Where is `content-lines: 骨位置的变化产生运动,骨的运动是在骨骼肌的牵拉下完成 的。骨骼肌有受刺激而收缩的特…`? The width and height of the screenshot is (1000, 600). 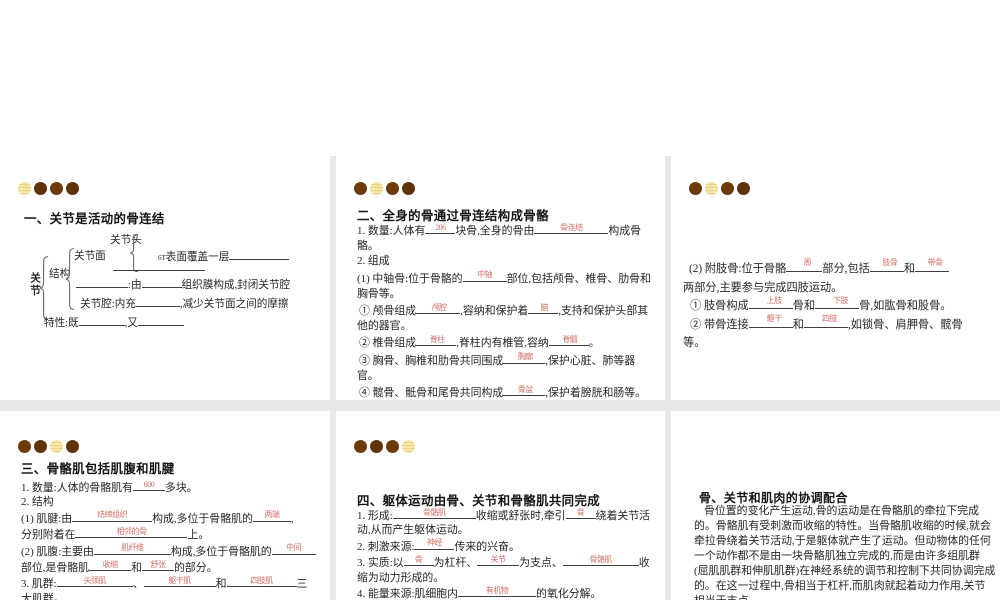 content-lines: 骨位置的变化产生运动,骨的运动是在骨骼肌的牵拉下完成 的。骨骼肌有受刺激而收缩的特… is located at coordinates (844, 552).